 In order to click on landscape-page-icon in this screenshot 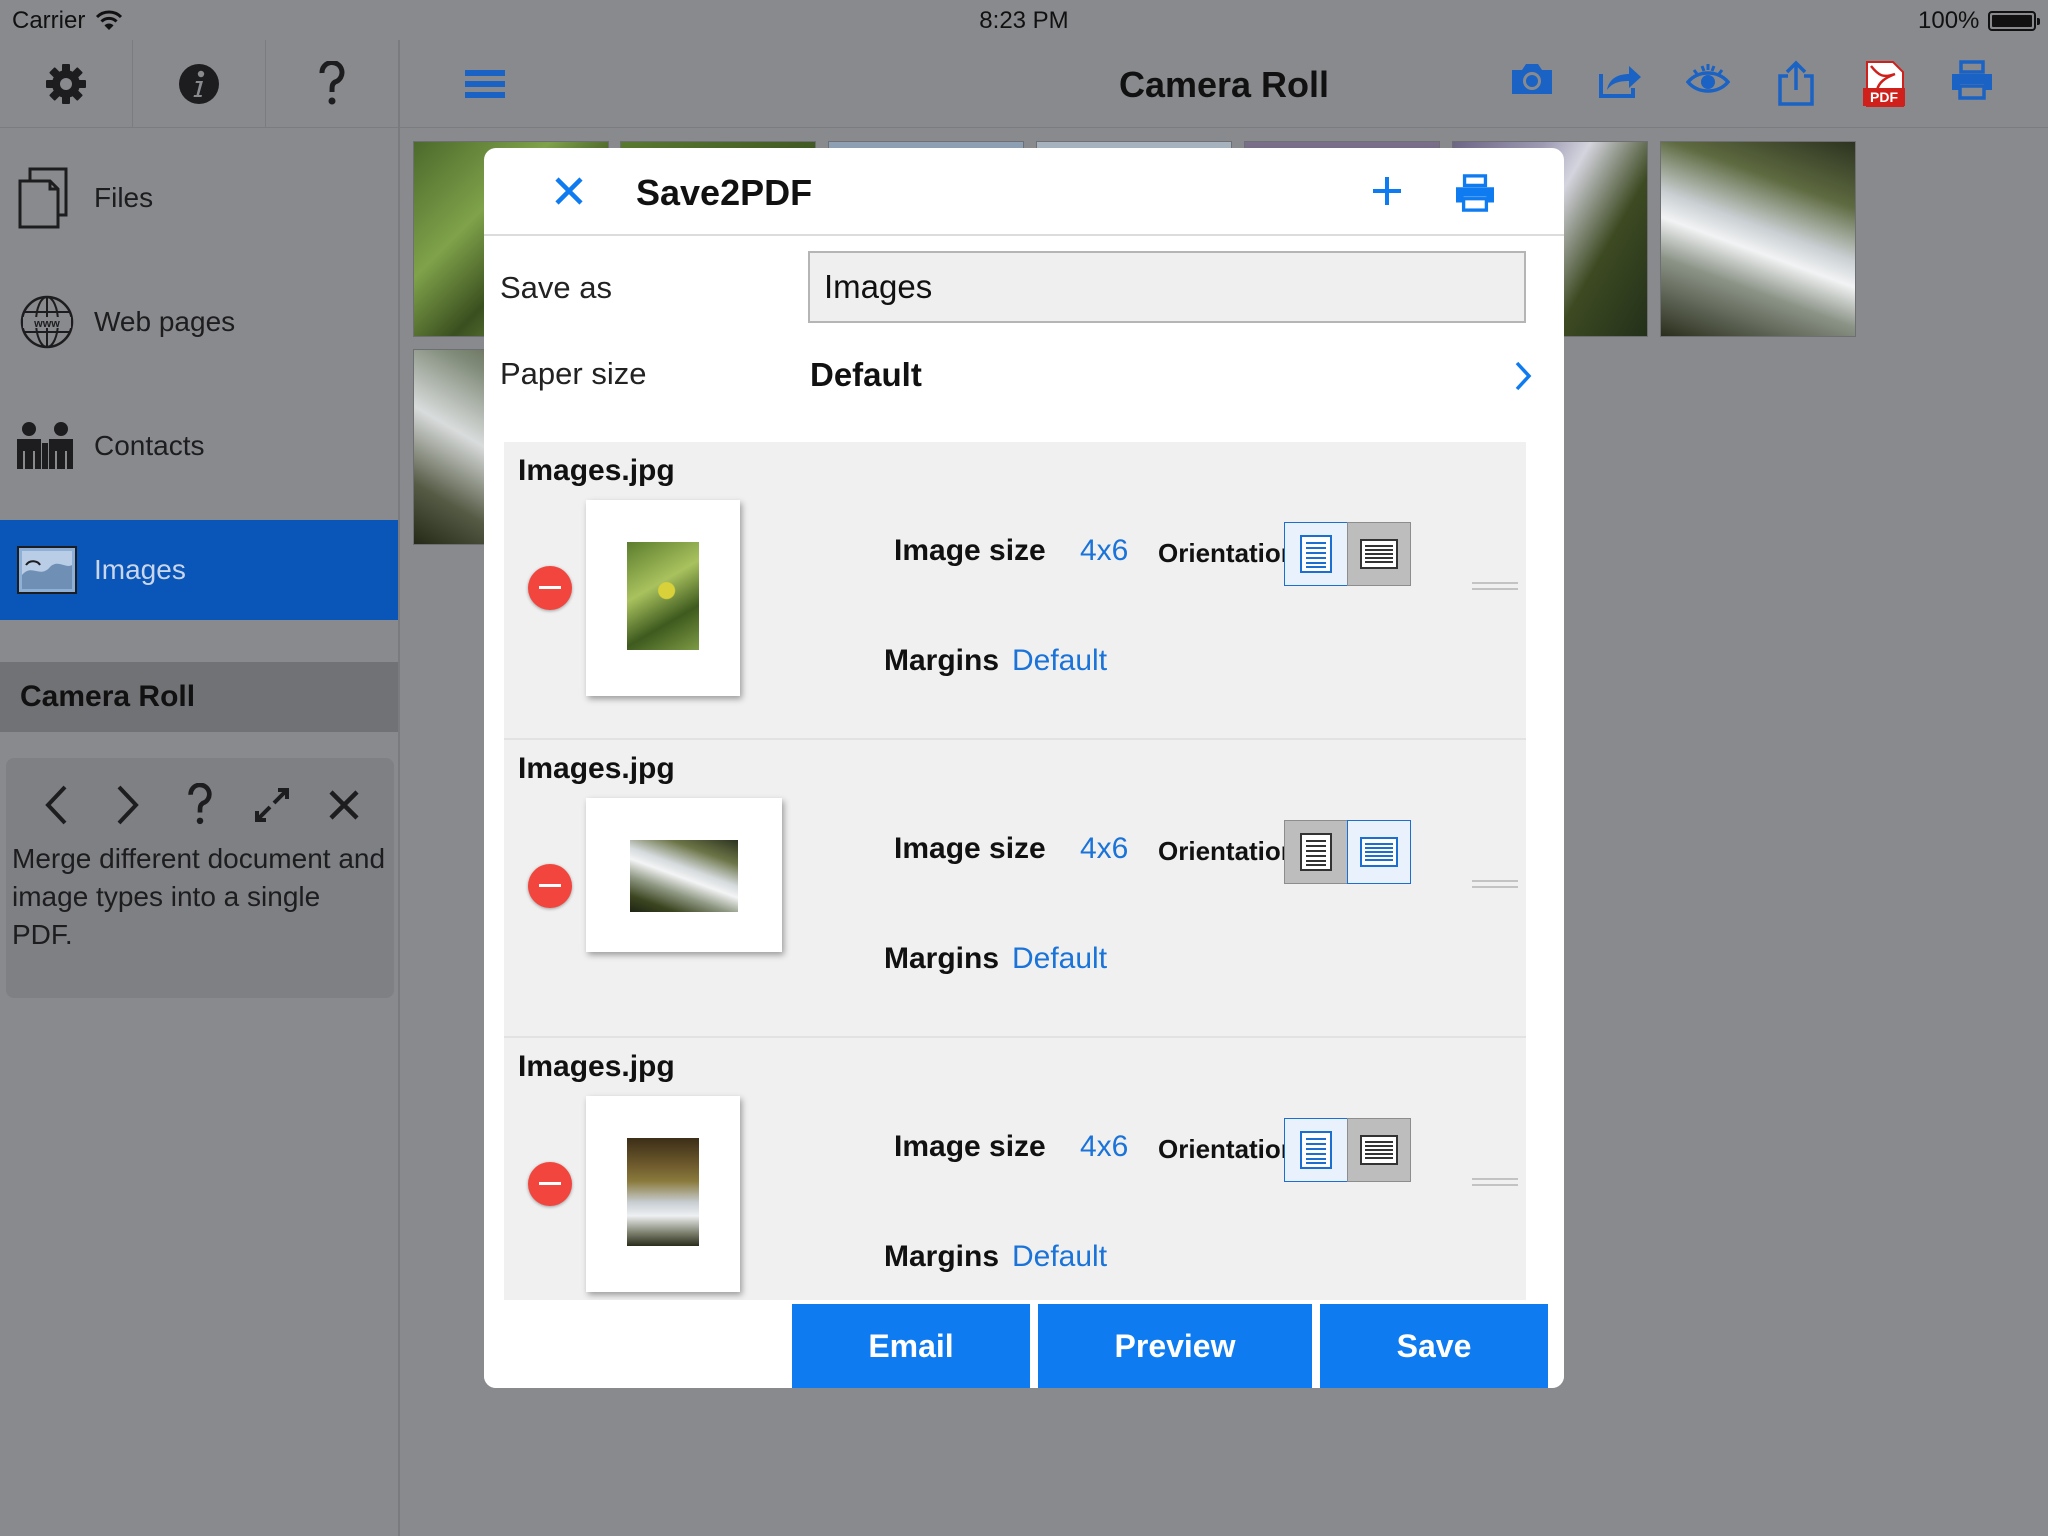, I will do `click(1379, 852)`.